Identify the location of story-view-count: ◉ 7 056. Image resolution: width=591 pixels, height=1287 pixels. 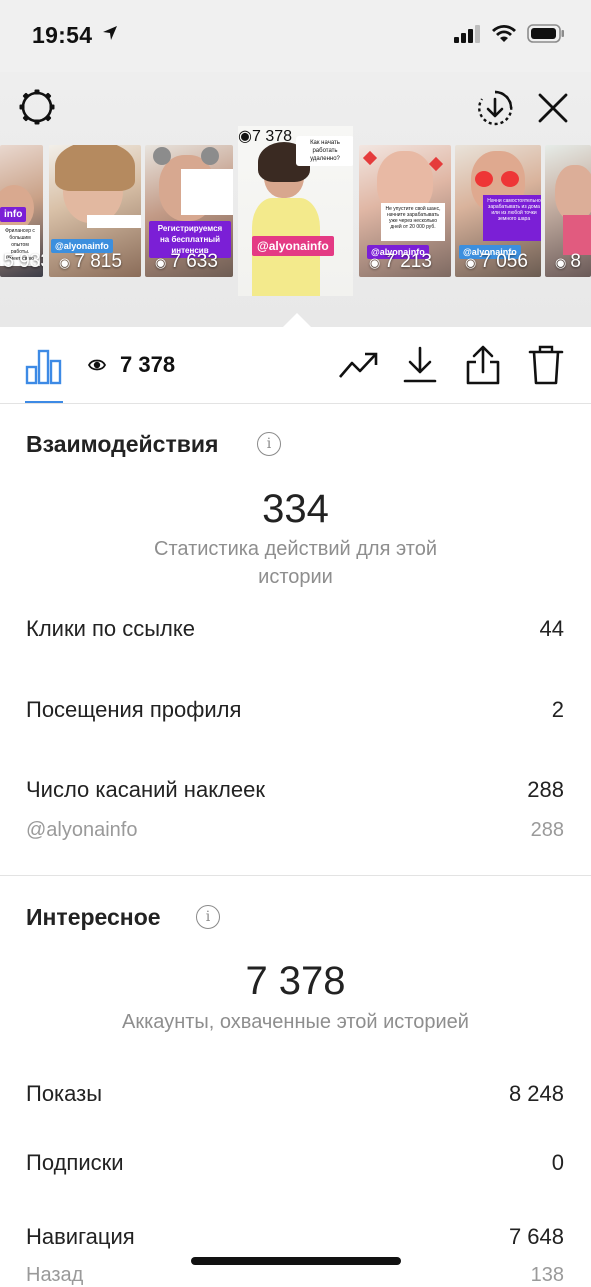
(496, 261).